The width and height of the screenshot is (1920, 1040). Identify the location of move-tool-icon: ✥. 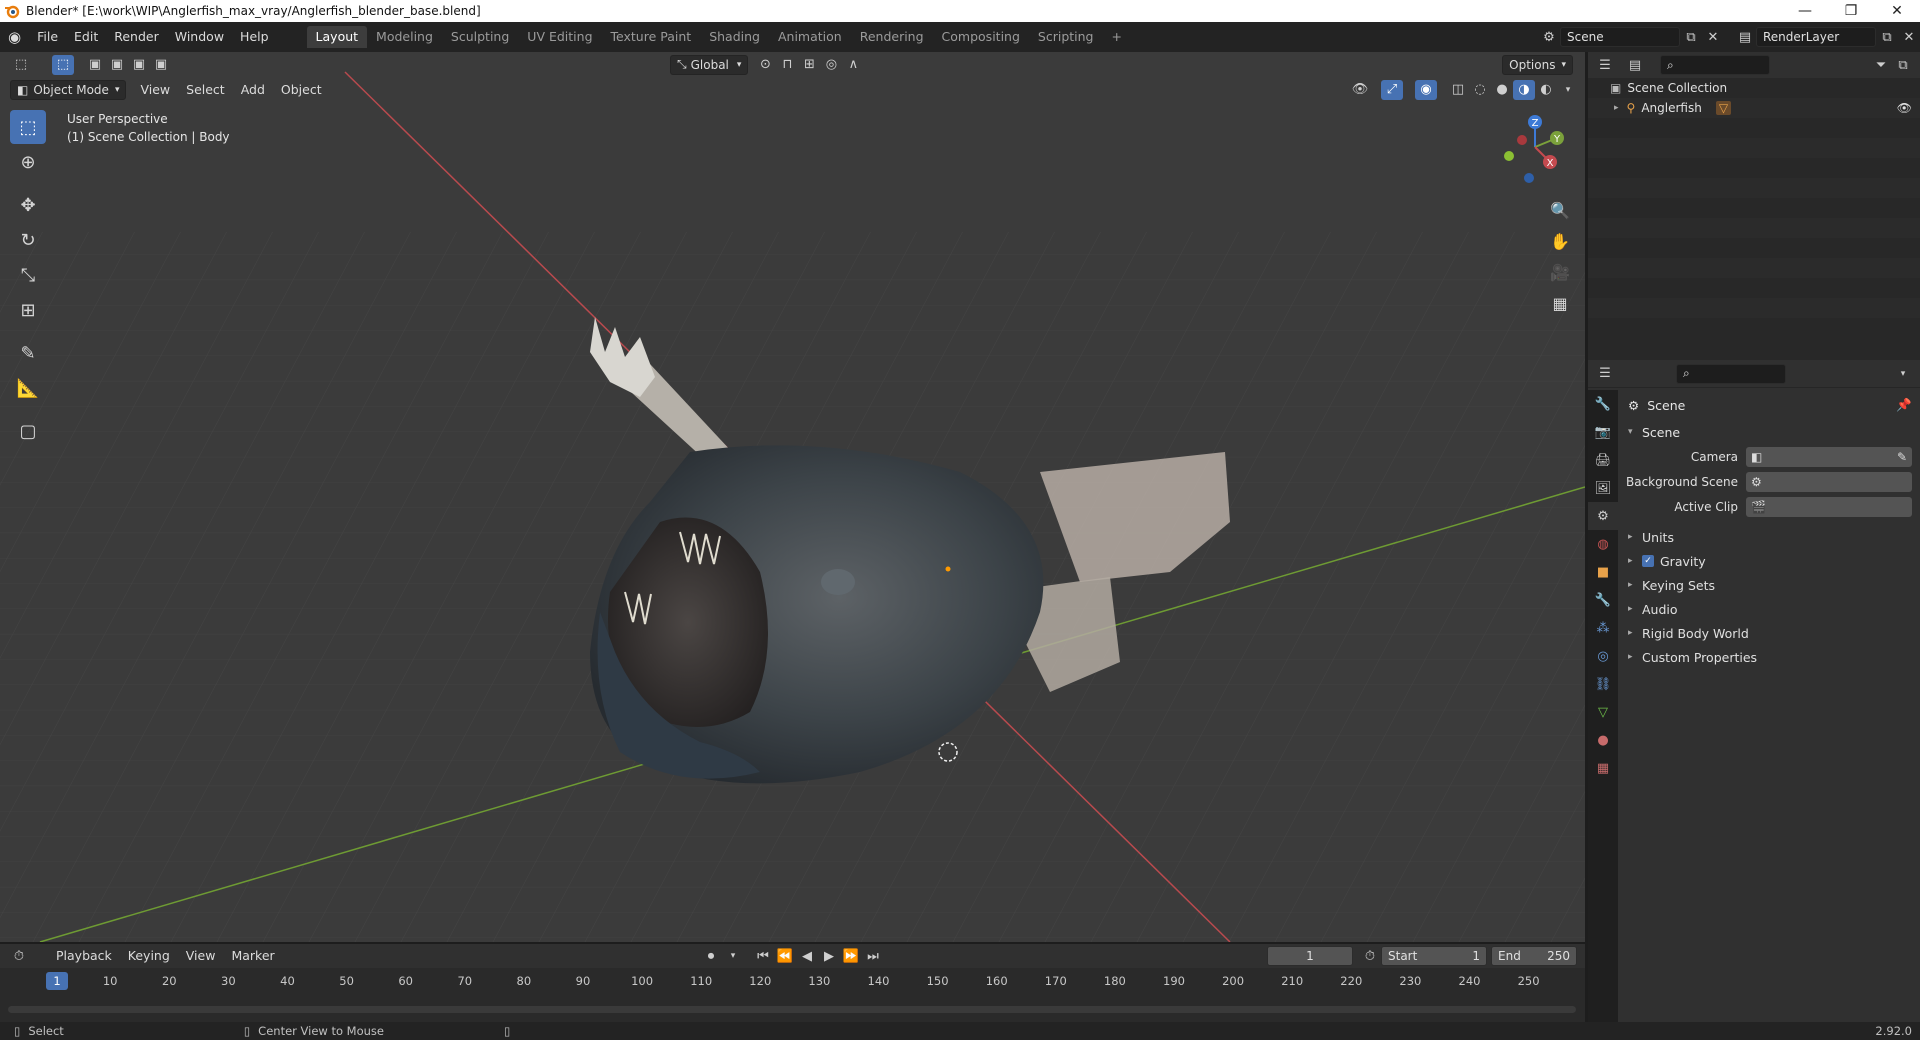
(28, 205).